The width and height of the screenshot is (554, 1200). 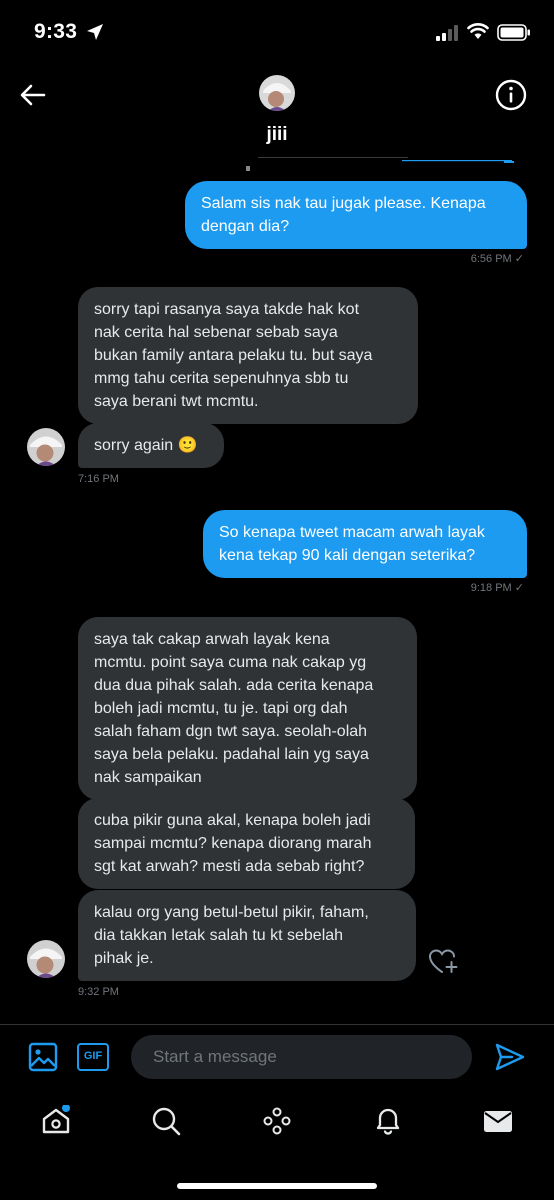 I want to click on message-timestamp: 9:32 PM, so click(x=98, y=992).